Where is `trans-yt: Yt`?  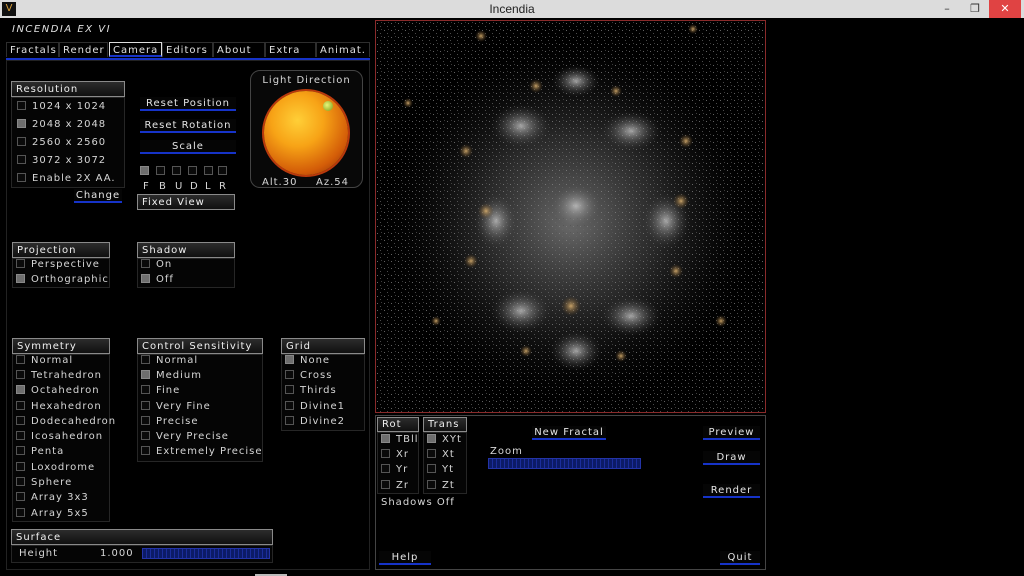
trans-yt: Yt is located at coordinates (440, 470).